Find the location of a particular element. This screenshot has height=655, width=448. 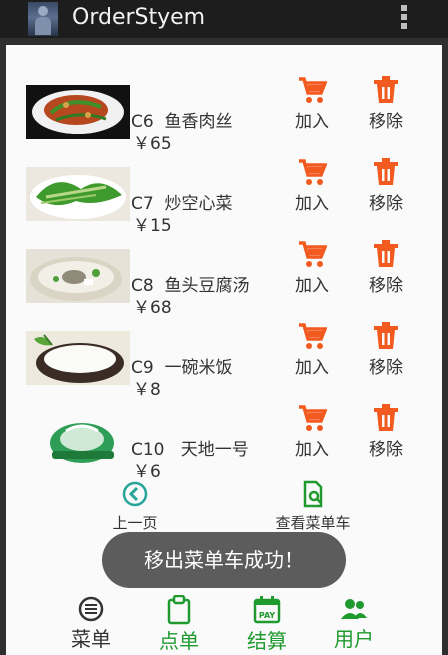

svg-text: PAY is located at coordinates (267, 615).